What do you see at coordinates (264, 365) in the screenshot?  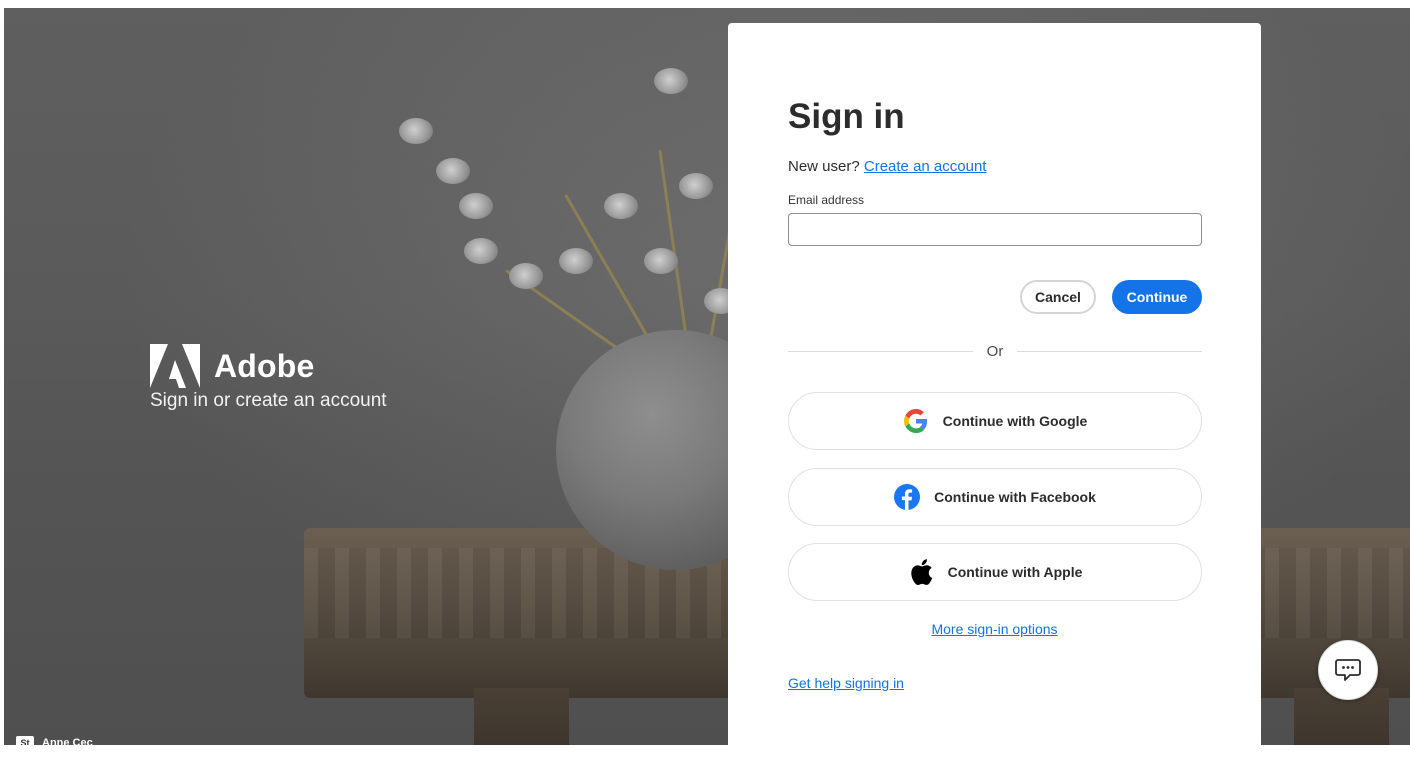 I see `brand-name: Adobe` at bounding box center [264, 365].